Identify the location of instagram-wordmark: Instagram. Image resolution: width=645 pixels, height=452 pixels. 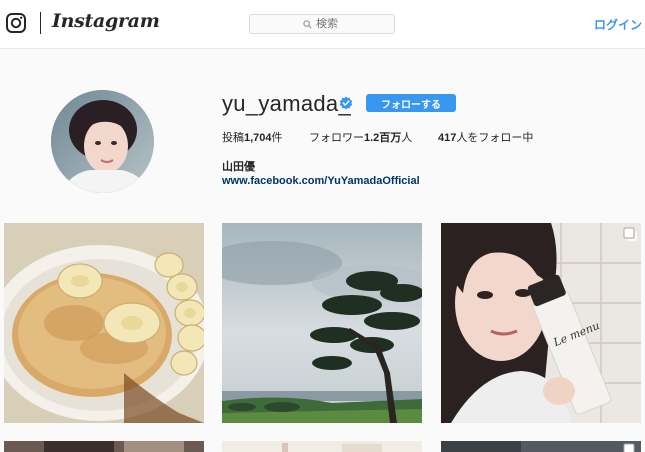
(106, 21).